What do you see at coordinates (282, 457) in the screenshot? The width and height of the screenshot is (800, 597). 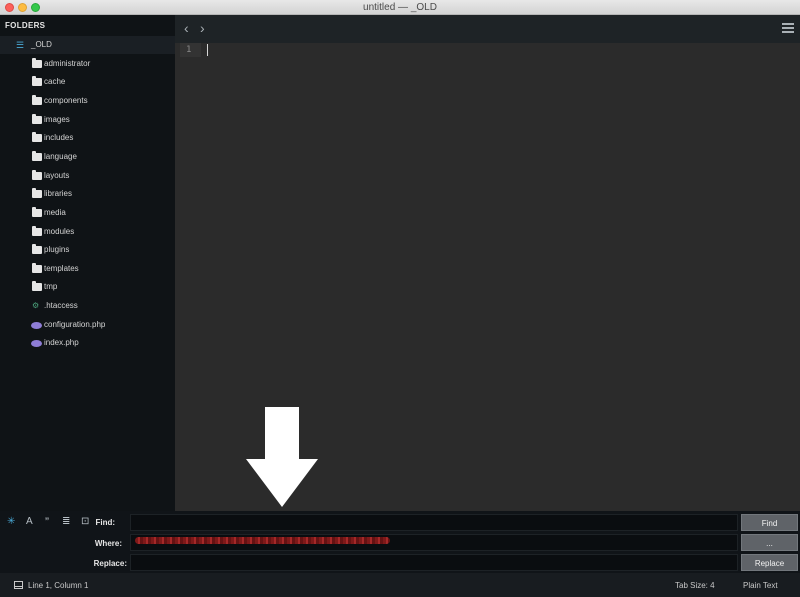 I see `down-arrow-icon` at bounding box center [282, 457].